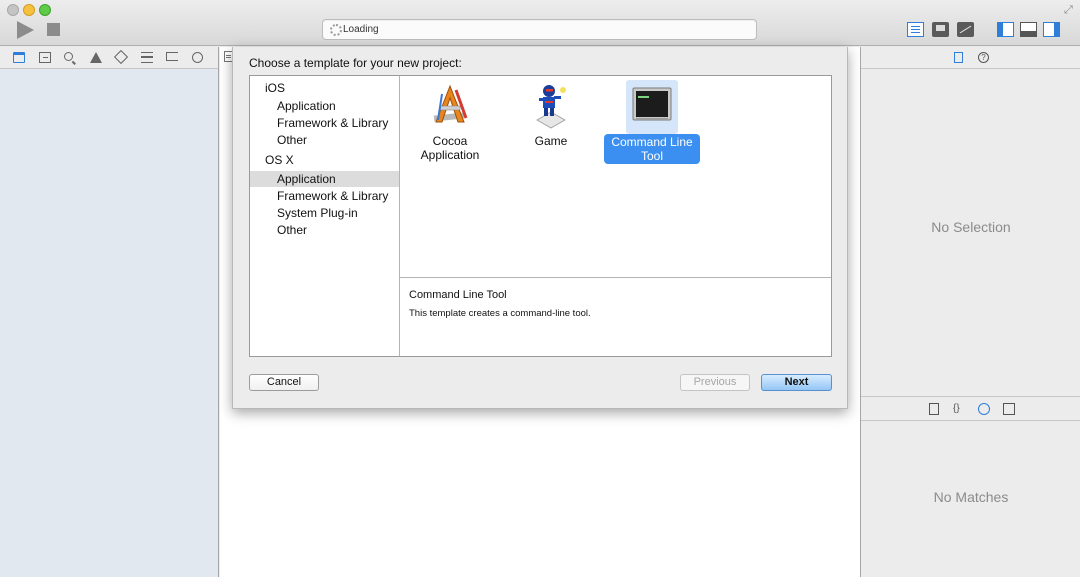 The width and height of the screenshot is (1080, 577). Describe the element at coordinates (615, 177) in the screenshot. I see `template-grid: Cocoa Application Game Command Line Tool` at that location.